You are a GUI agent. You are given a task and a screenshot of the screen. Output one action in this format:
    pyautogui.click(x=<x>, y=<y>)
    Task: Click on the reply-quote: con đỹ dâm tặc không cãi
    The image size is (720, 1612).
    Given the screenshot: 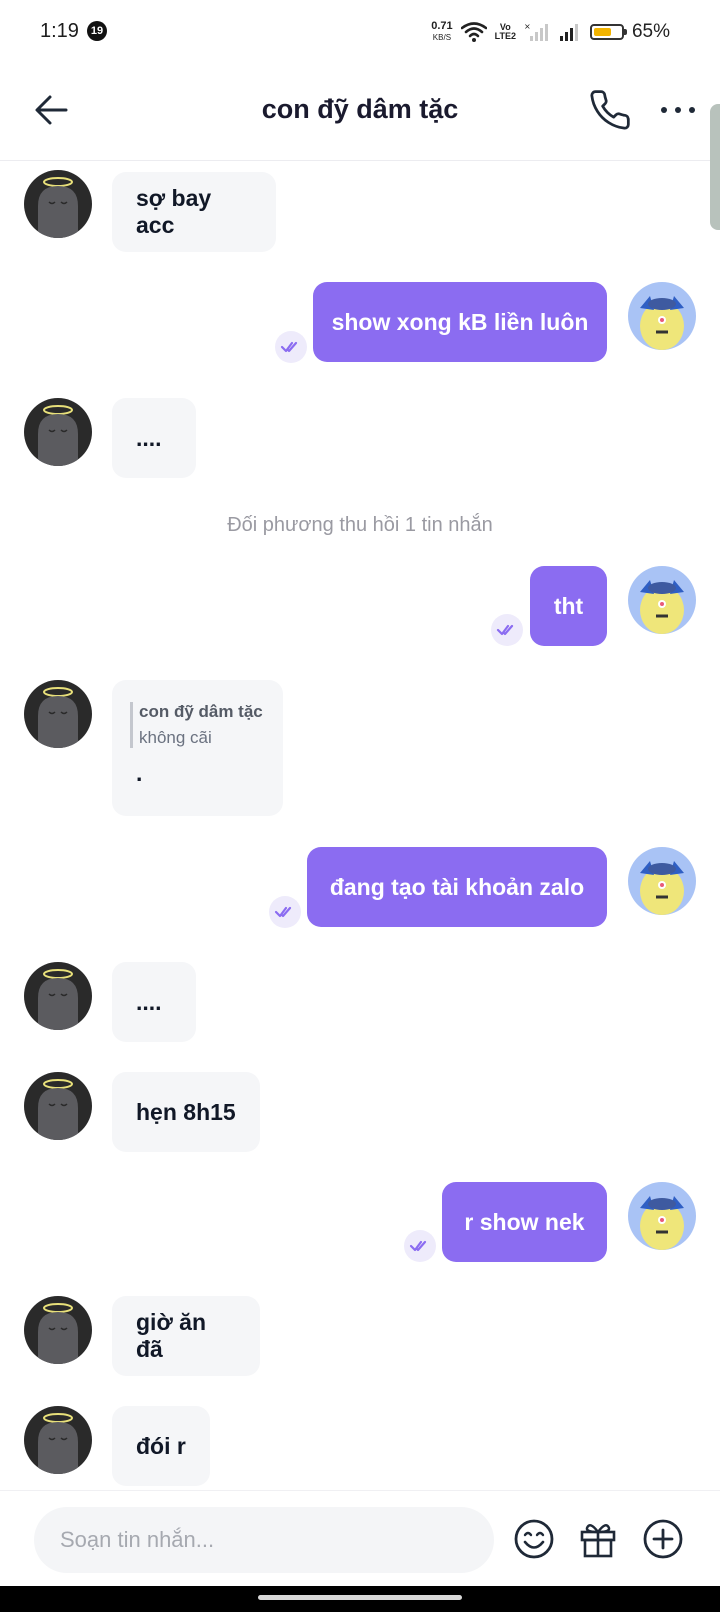 What is the action you would take?
    pyautogui.click(x=196, y=725)
    